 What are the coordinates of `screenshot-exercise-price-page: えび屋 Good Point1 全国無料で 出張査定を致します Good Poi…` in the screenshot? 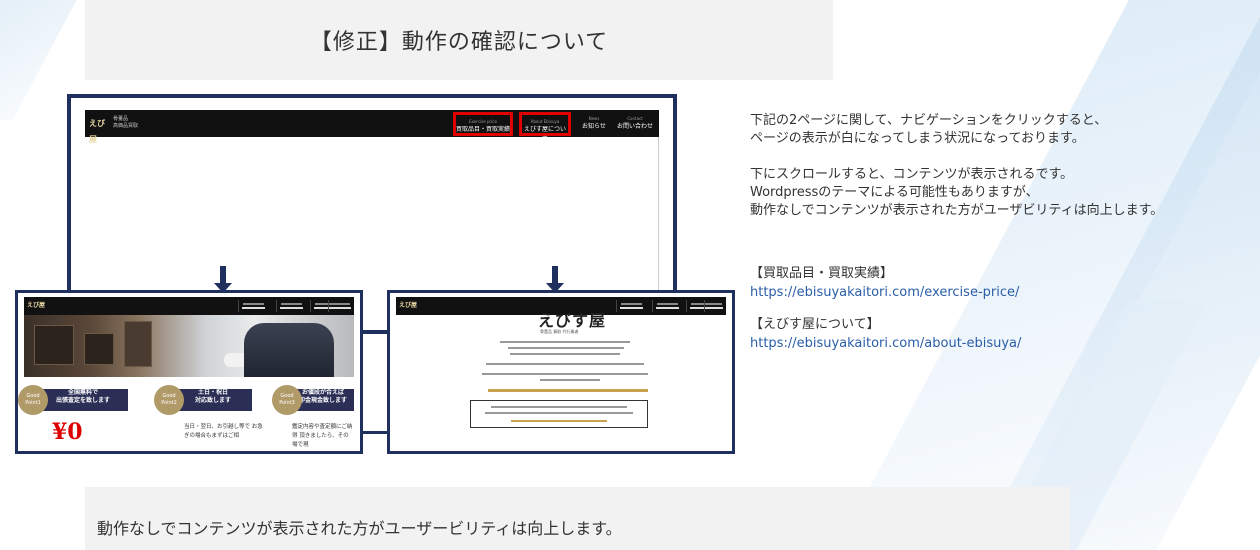 It's located at (189, 372).